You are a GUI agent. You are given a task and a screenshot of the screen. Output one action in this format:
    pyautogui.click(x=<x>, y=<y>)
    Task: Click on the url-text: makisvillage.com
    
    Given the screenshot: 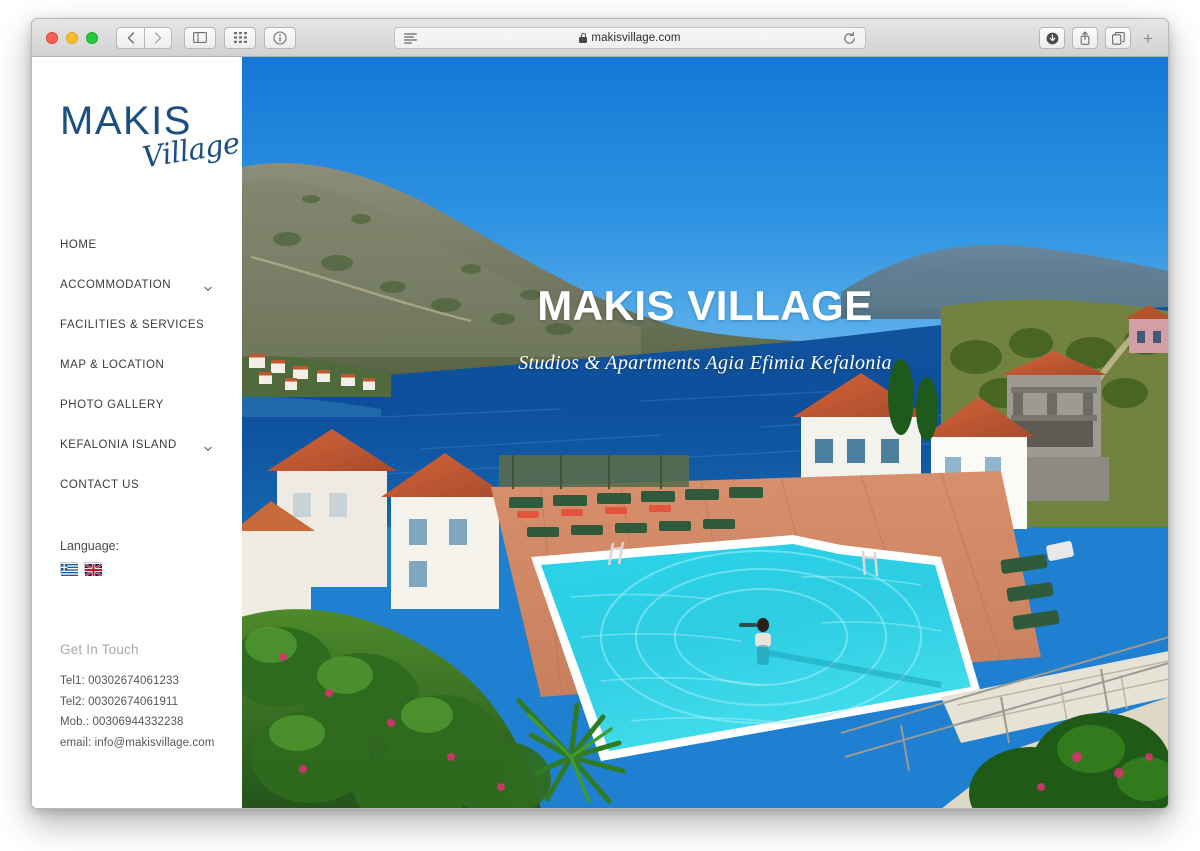 What is the action you would take?
    pyautogui.click(x=636, y=38)
    